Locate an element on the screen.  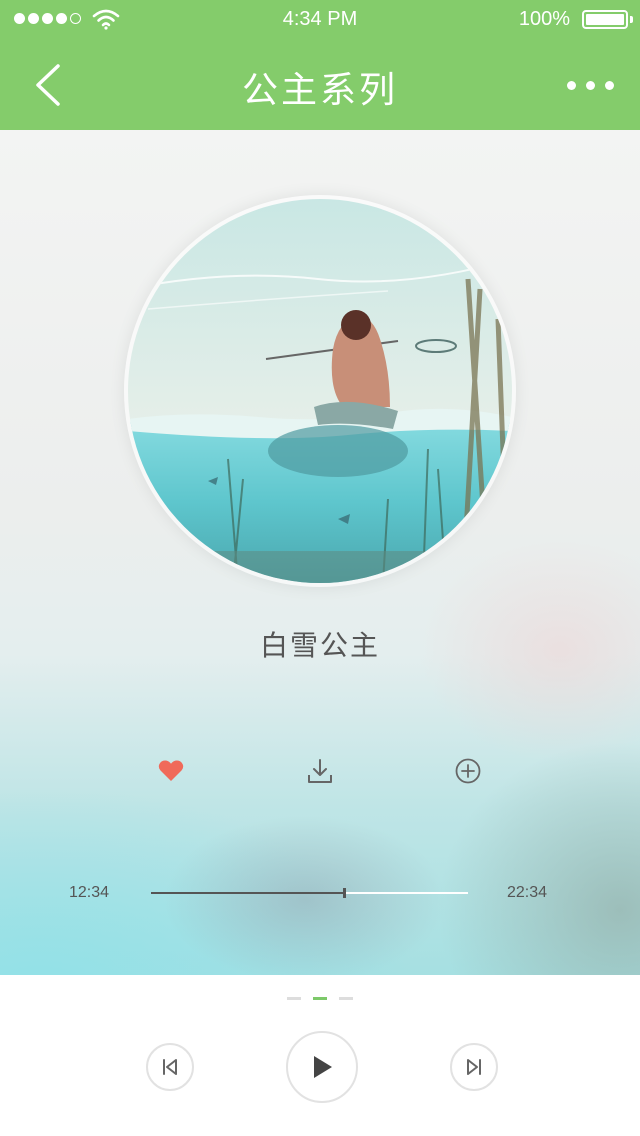
song-title: 白雪公主 is located at coordinates (319, 645).